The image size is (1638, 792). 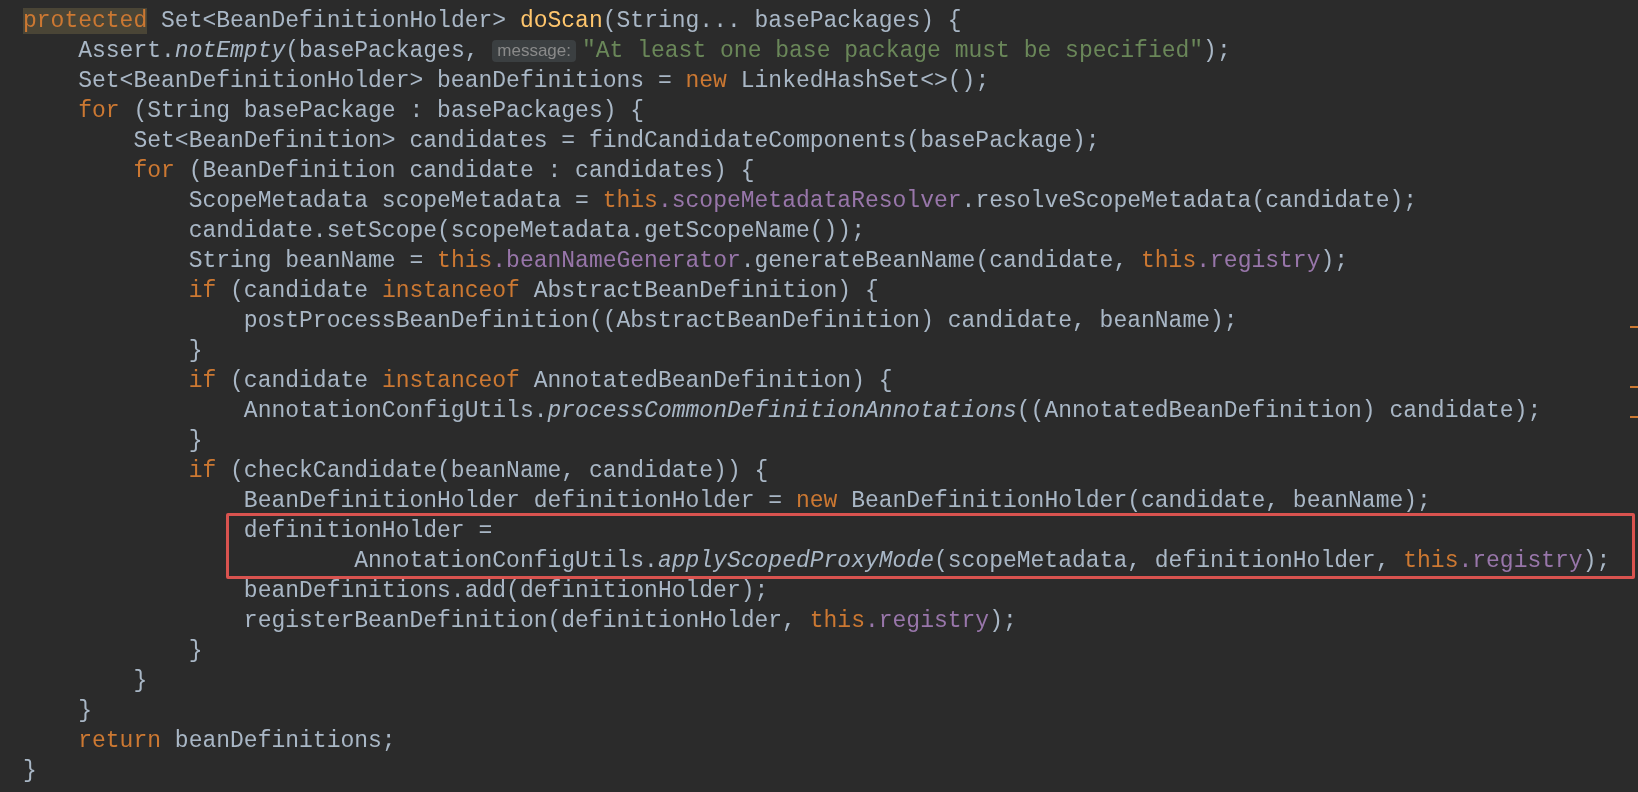 What do you see at coordinates (906, 51) in the screenshot?
I see `code-line: "At least one base package must be specified");` at bounding box center [906, 51].